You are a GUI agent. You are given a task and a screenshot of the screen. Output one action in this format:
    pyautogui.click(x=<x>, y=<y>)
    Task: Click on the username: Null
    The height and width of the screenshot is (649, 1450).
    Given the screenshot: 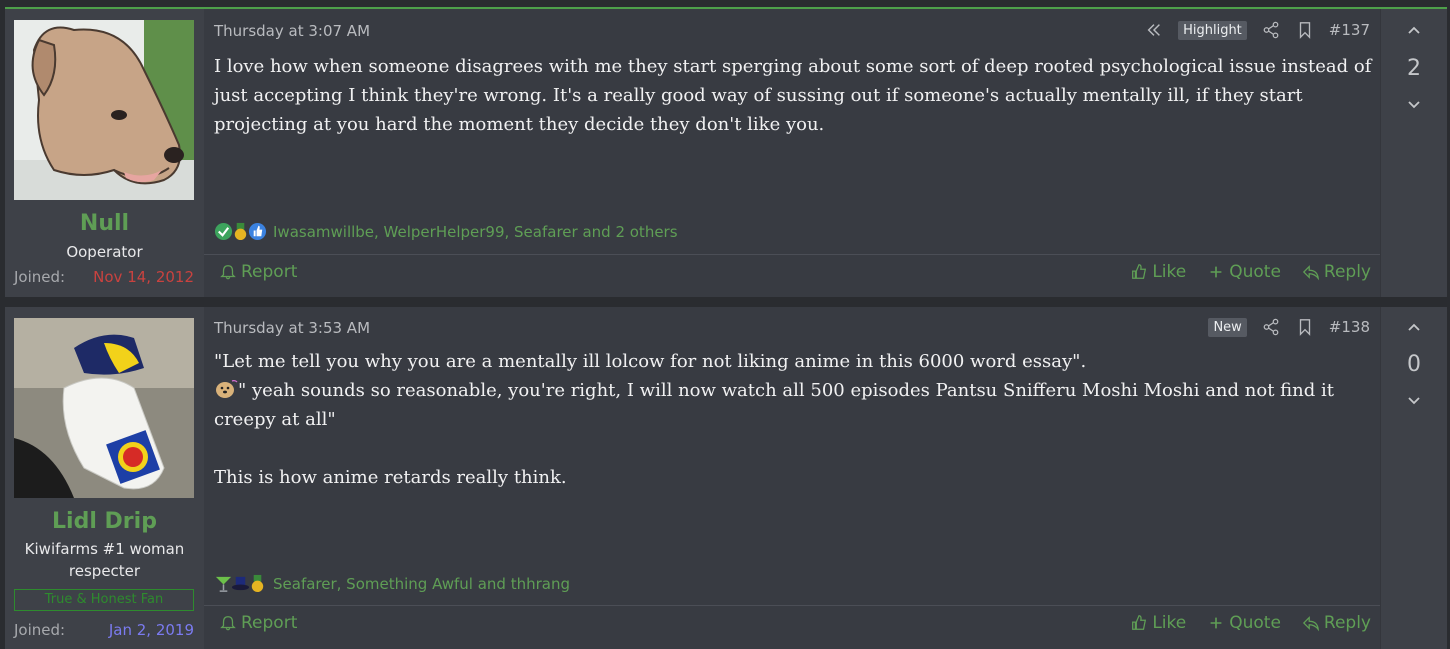 What is the action you would take?
    pyautogui.click(x=104, y=223)
    